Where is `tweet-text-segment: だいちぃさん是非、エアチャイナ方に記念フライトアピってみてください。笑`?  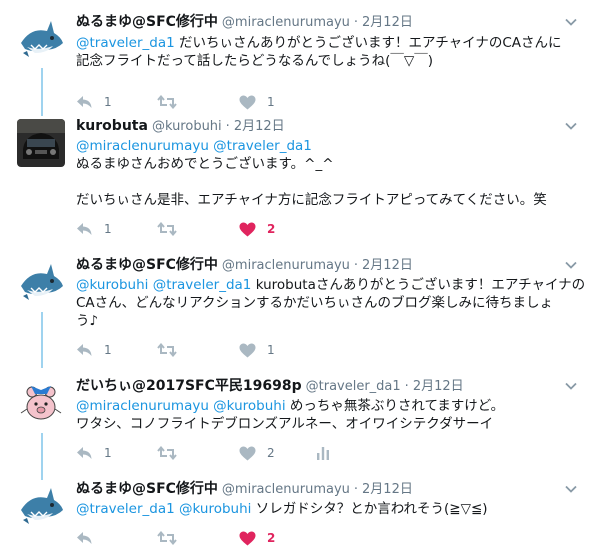
tweet-text-segment: だいちぃさん是非、エアチャイナ方に記念フライトアピってみてください。笑 is located at coordinates (311, 200).